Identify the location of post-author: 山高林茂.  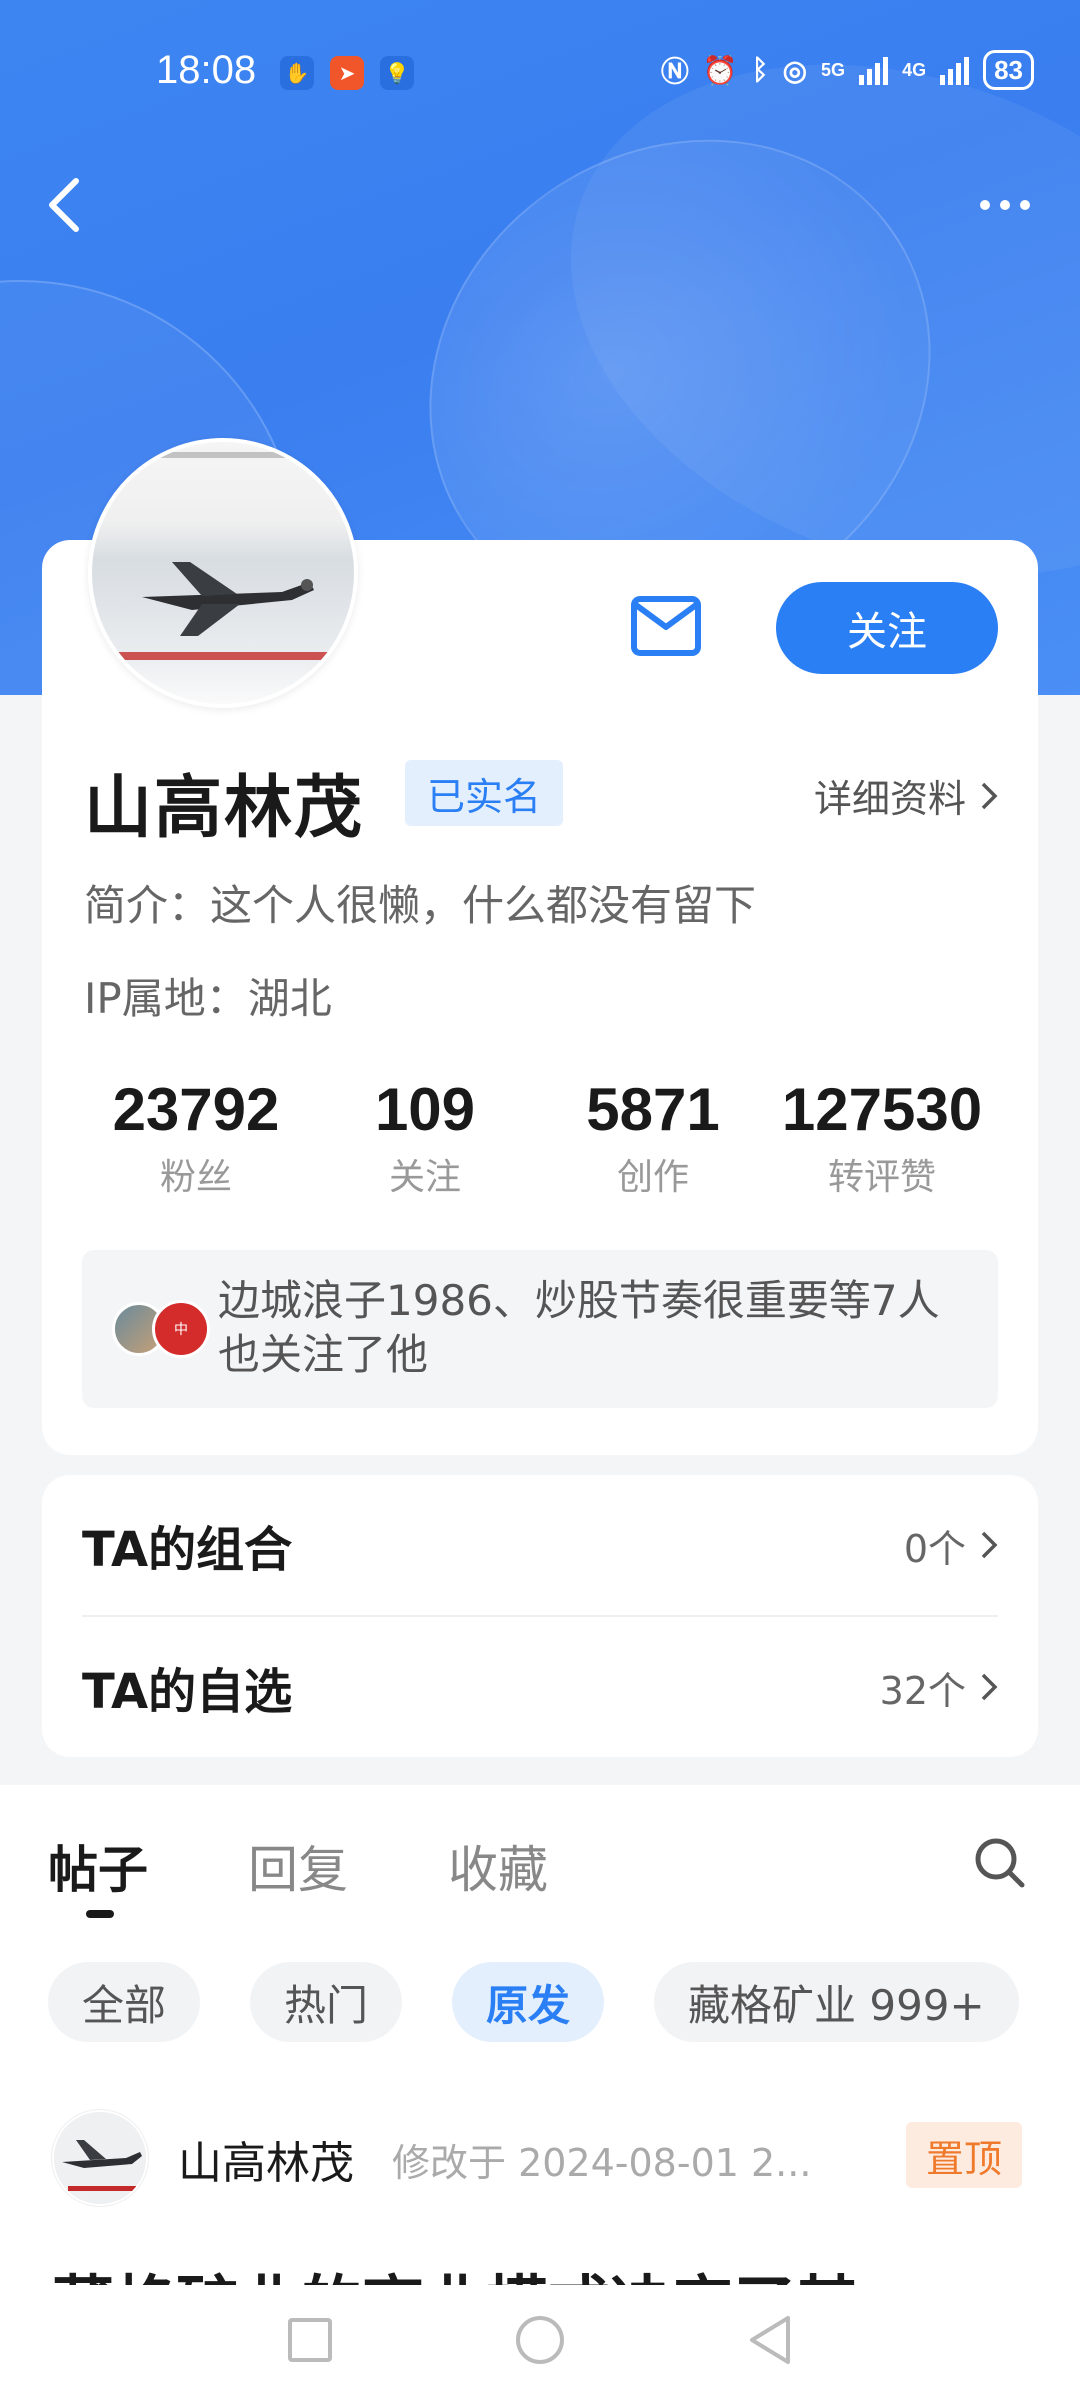
(266, 2159).